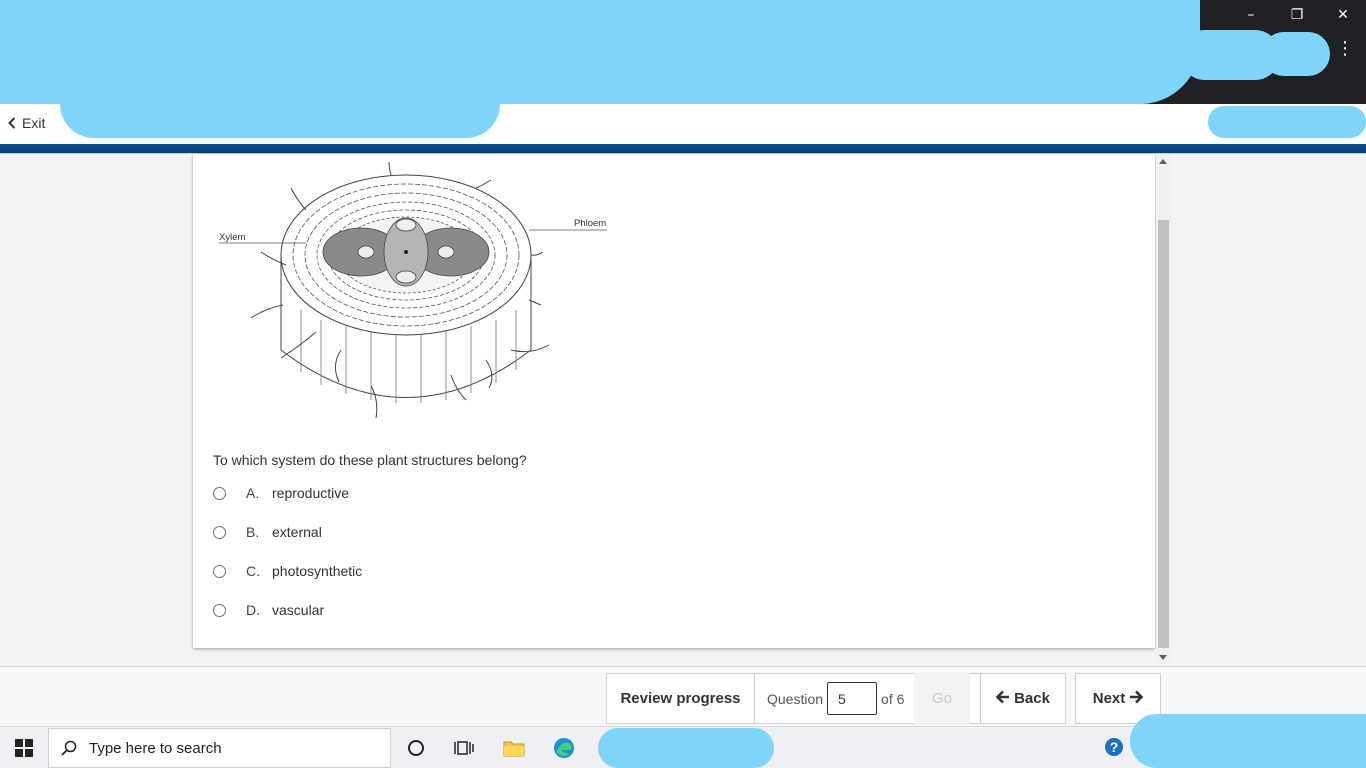 The width and height of the screenshot is (1366, 768). I want to click on search-icon, so click(69, 748).